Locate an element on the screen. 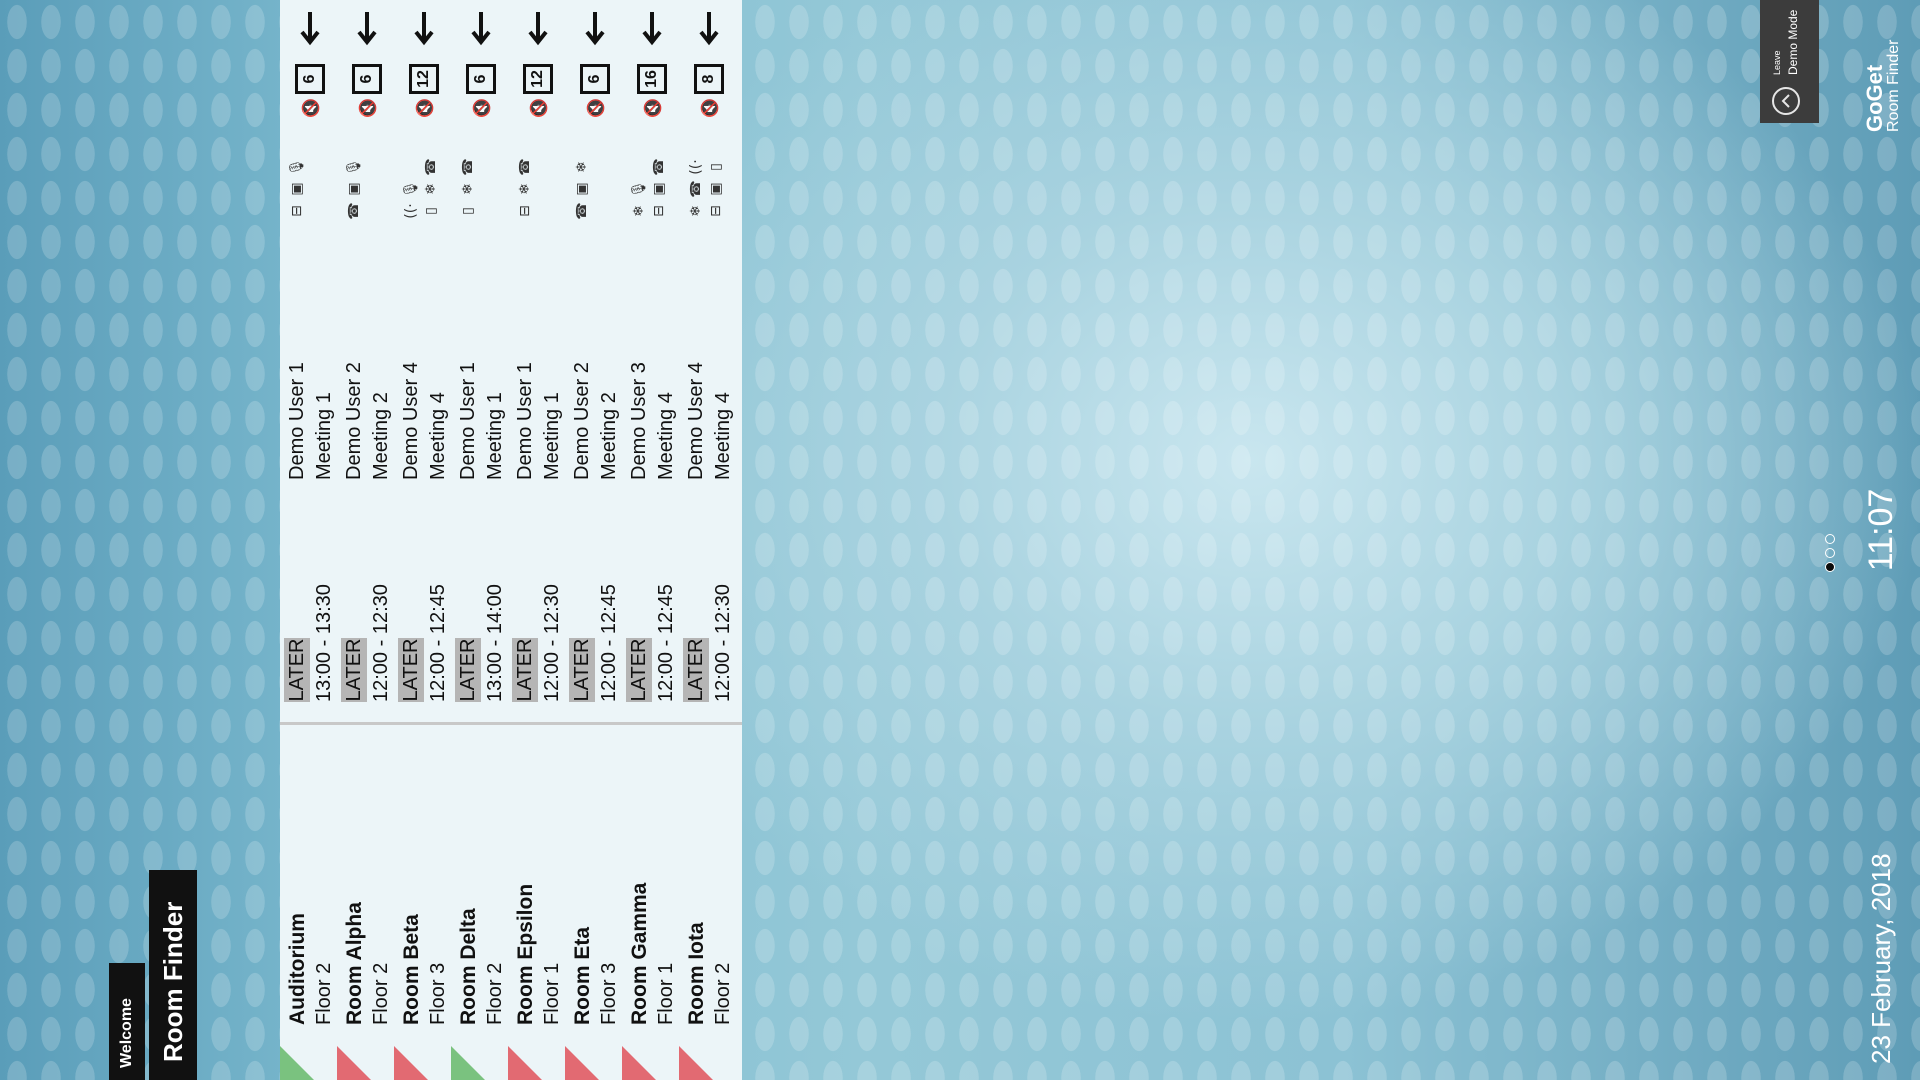 The width and height of the screenshot is (1920, 1080). leave-demo-mode-button: Leave Demo Mode is located at coordinates (1789, 61).